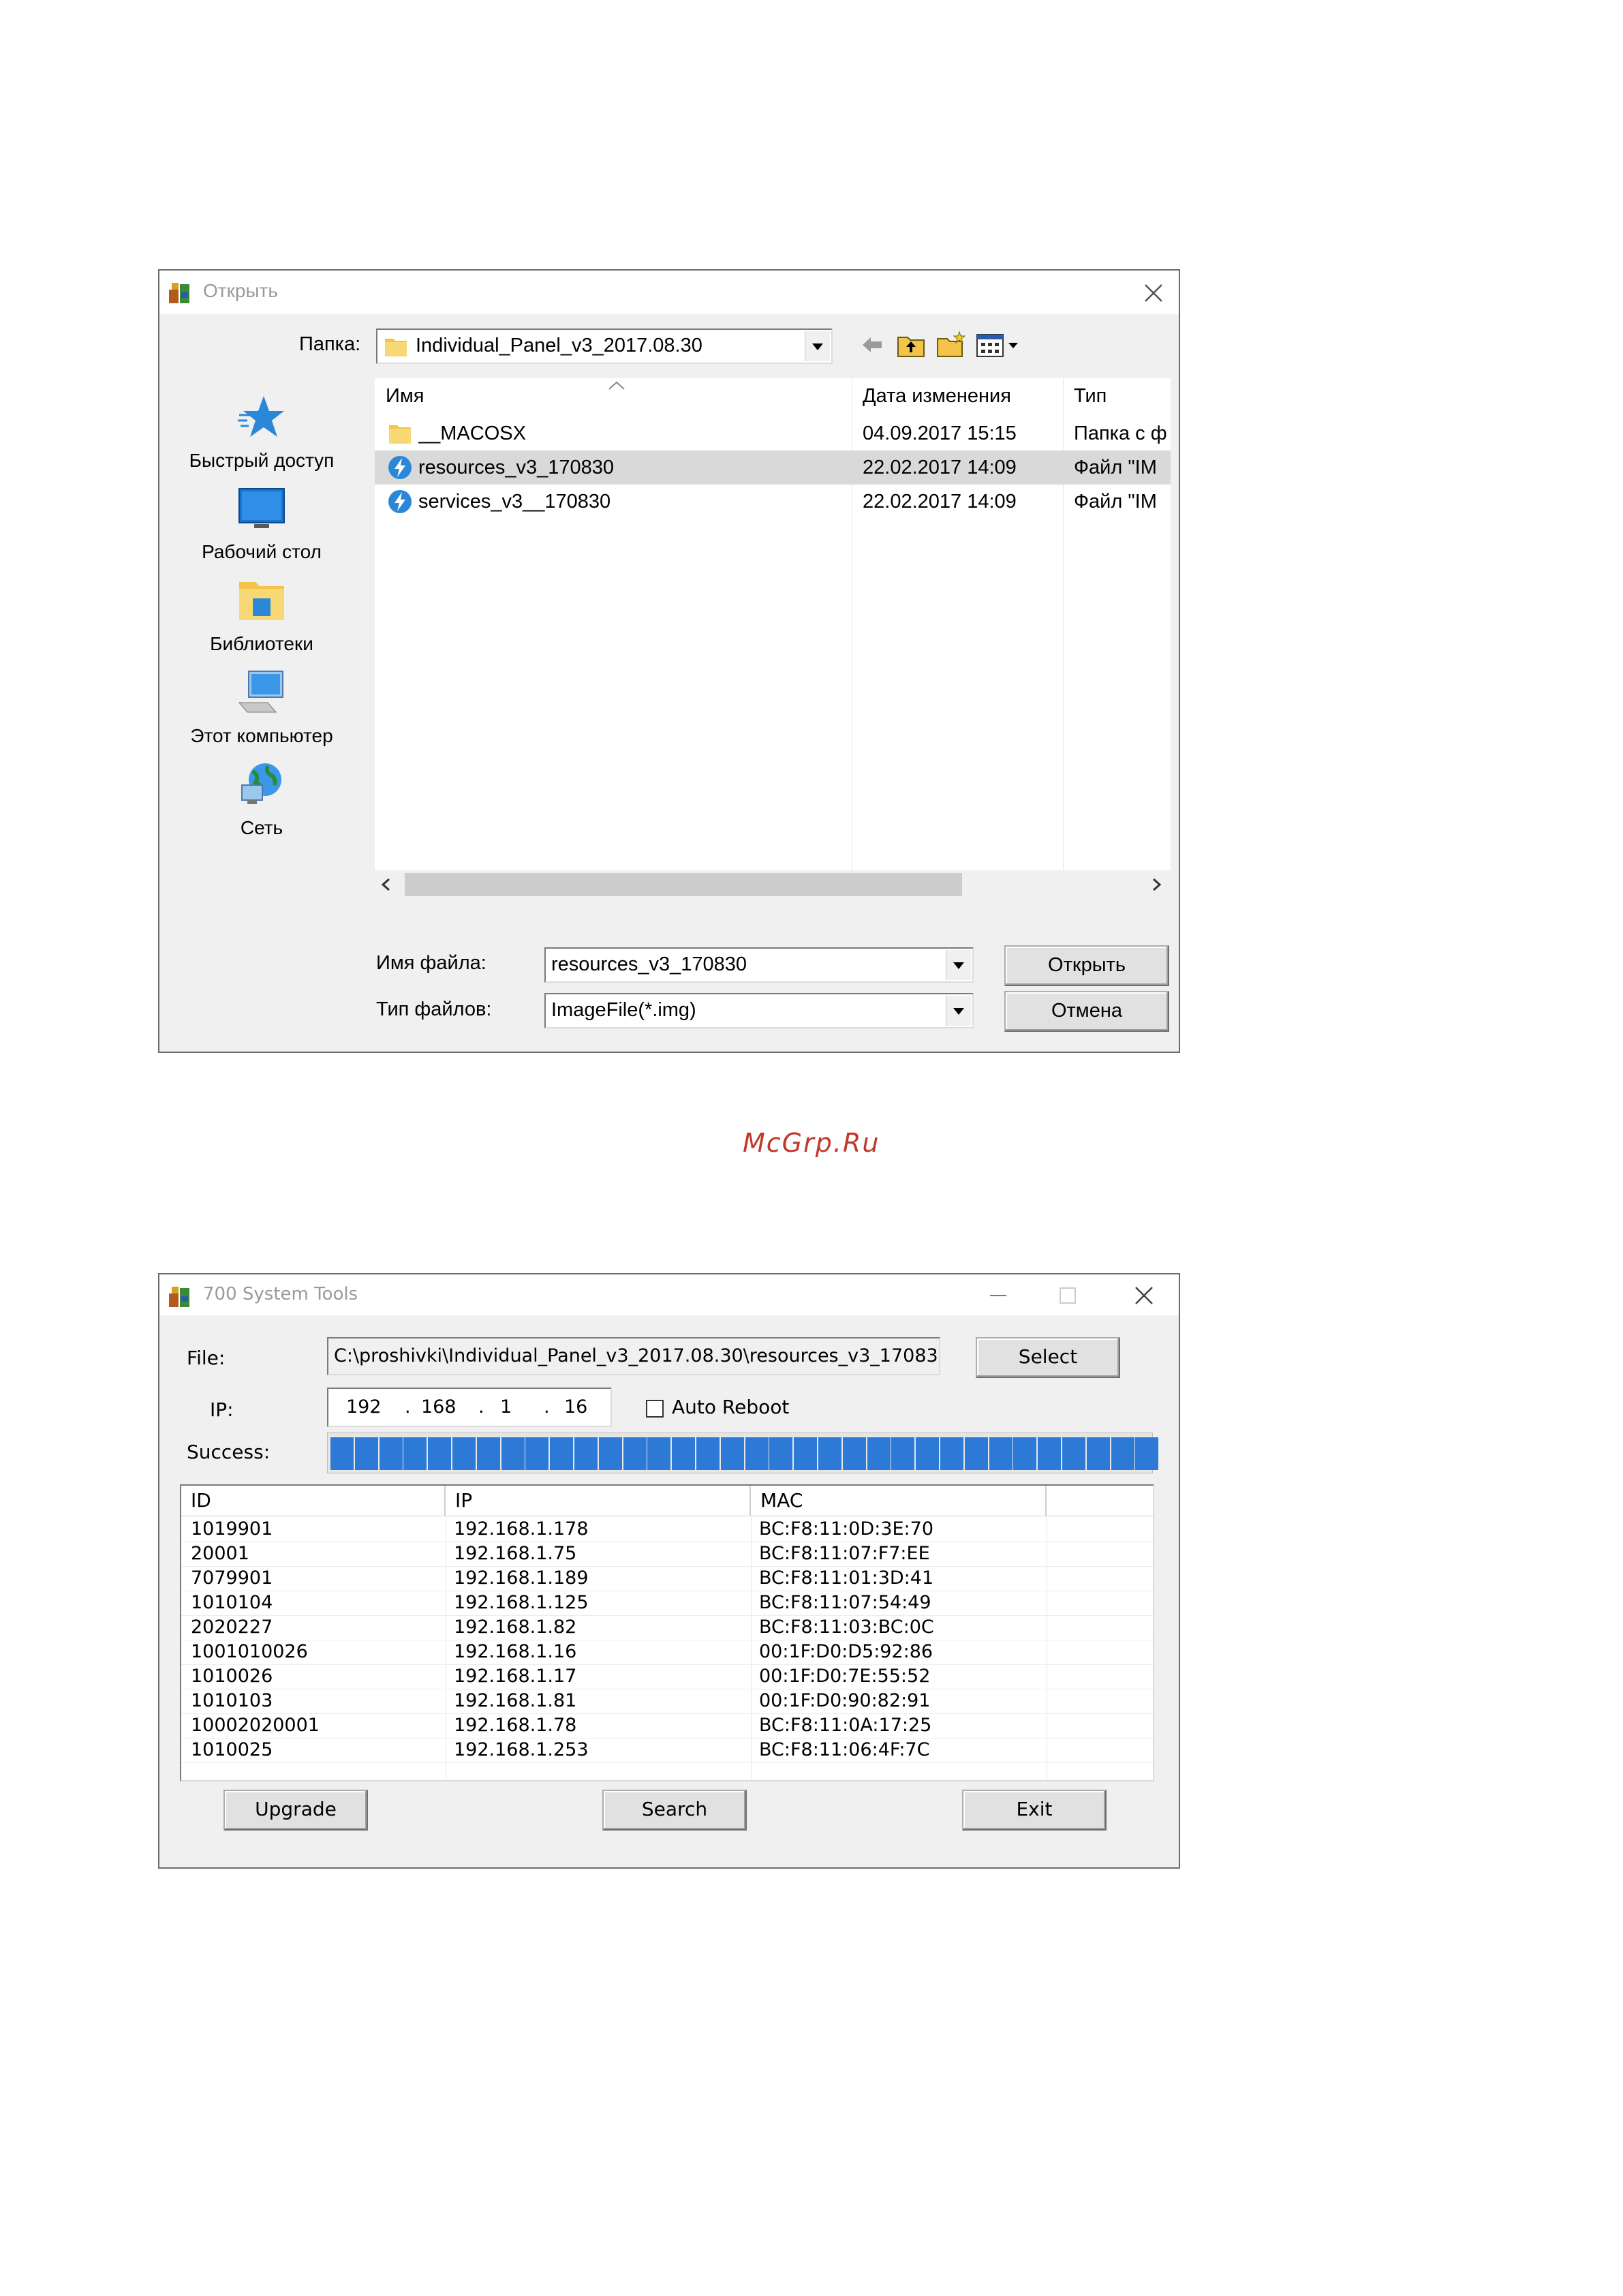 This screenshot has height=2296, width=1623. I want to click on cell-mac: 00:1F:D0:7E:55:52, so click(845, 1676).